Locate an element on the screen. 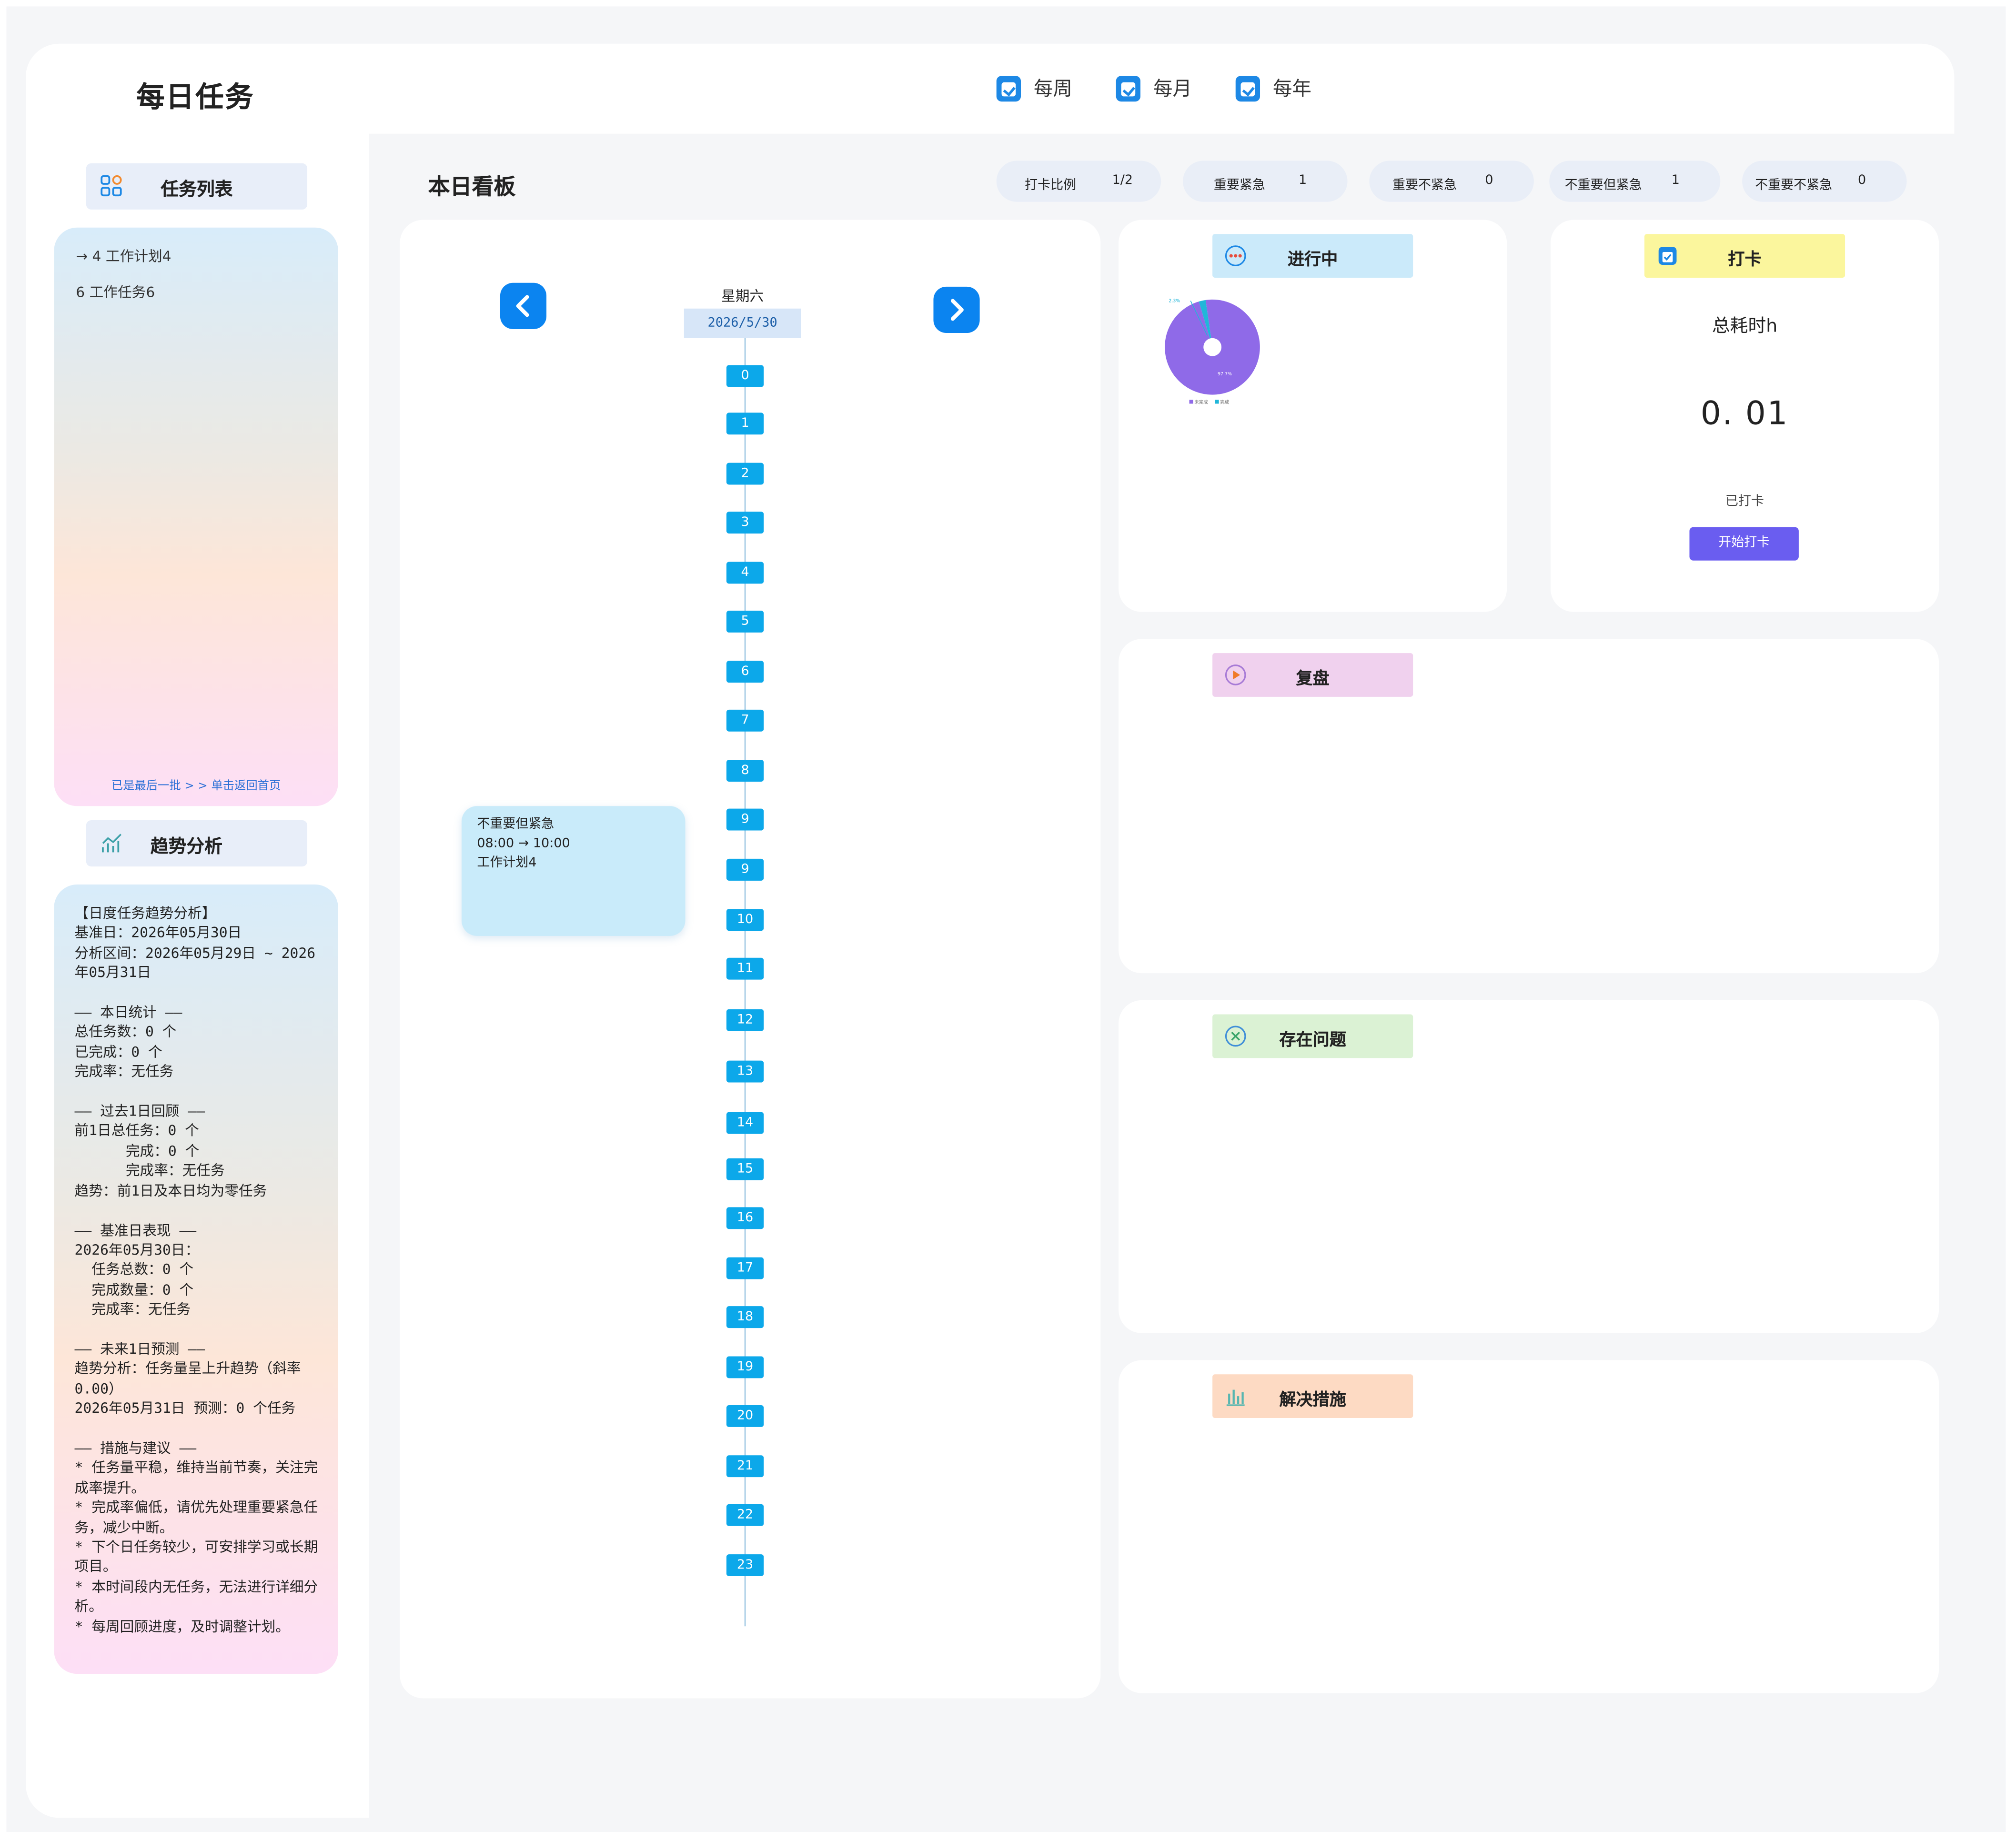  progress-pie-chart: 2.3% 97.7% 未完成 完成 is located at coordinates (1212, 351).